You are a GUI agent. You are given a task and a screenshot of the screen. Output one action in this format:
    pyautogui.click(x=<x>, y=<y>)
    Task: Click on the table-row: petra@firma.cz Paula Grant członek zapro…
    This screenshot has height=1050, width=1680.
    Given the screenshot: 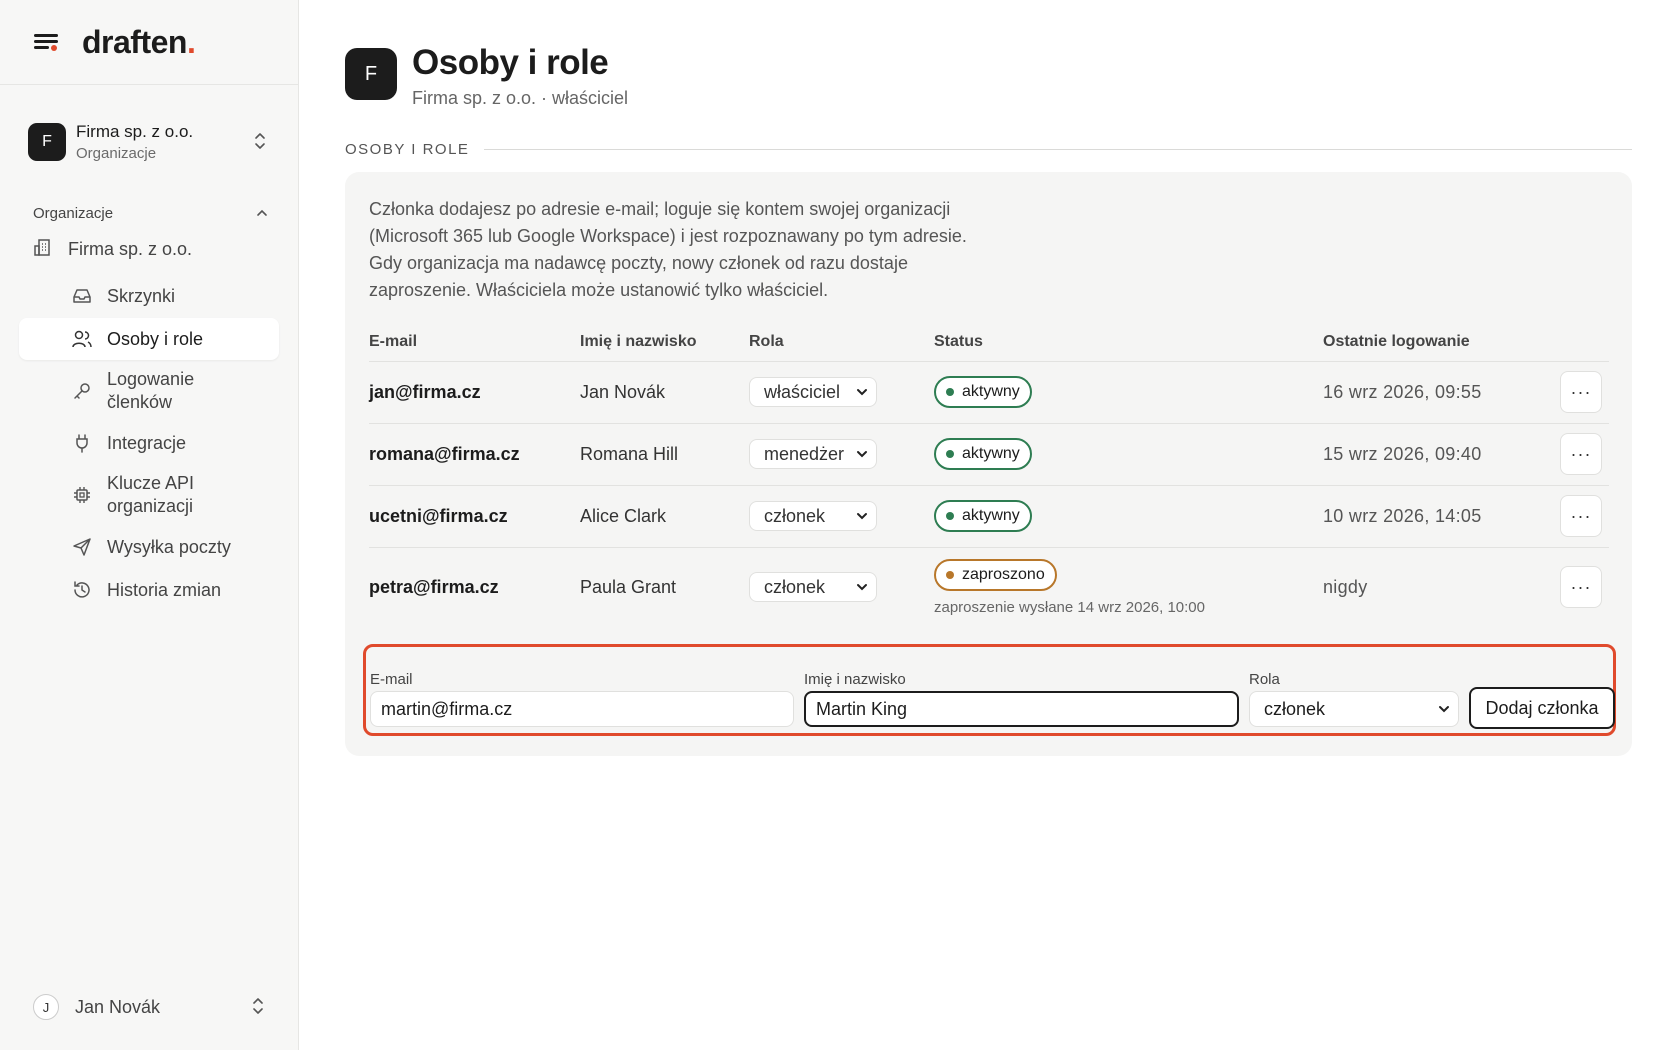 What is the action you would take?
    pyautogui.click(x=989, y=587)
    